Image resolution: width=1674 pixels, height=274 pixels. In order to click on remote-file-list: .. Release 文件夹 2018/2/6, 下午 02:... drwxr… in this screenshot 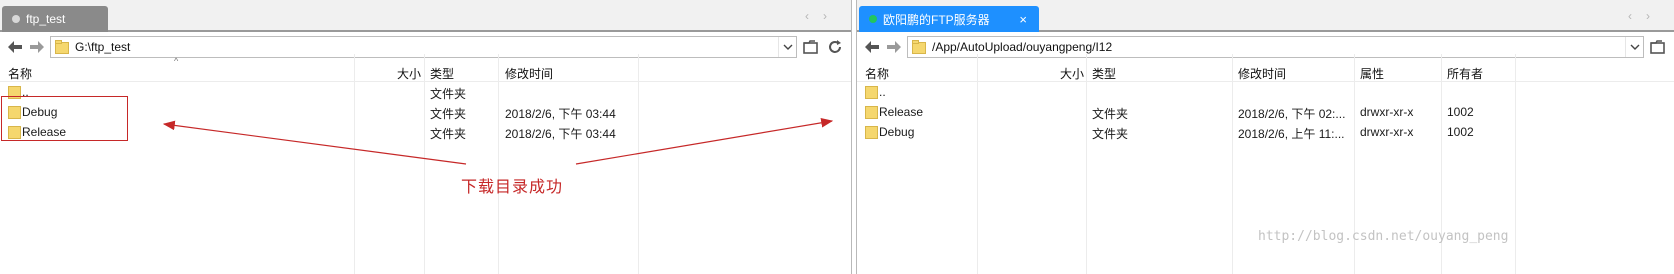, I will do `click(1265, 112)`.